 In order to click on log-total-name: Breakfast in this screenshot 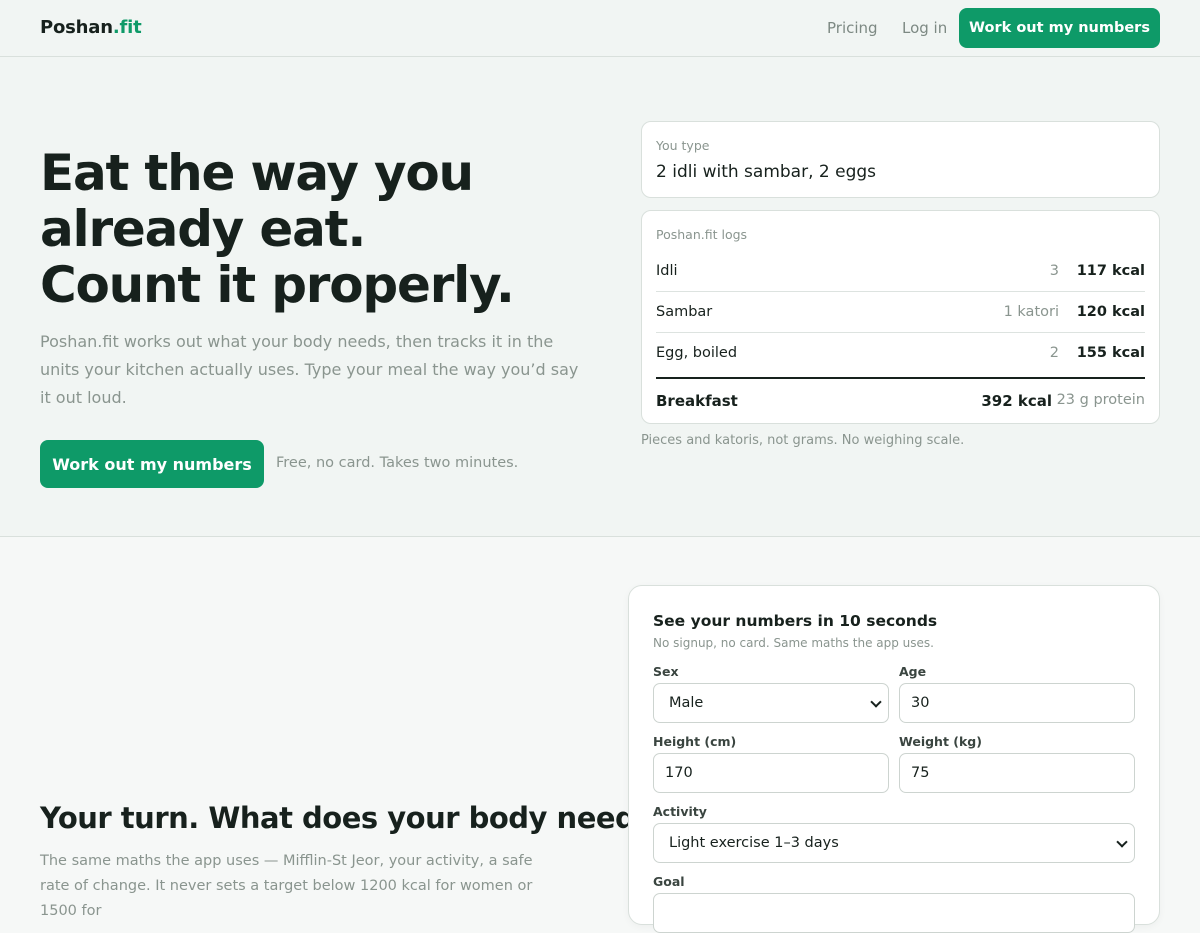, I will do `click(697, 401)`.